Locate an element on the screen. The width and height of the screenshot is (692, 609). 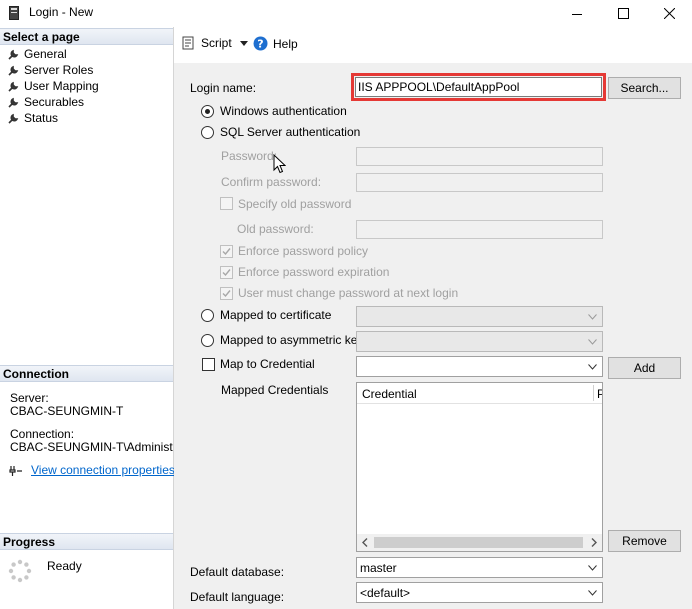
connection-header: Connection is located at coordinates (86, 373).